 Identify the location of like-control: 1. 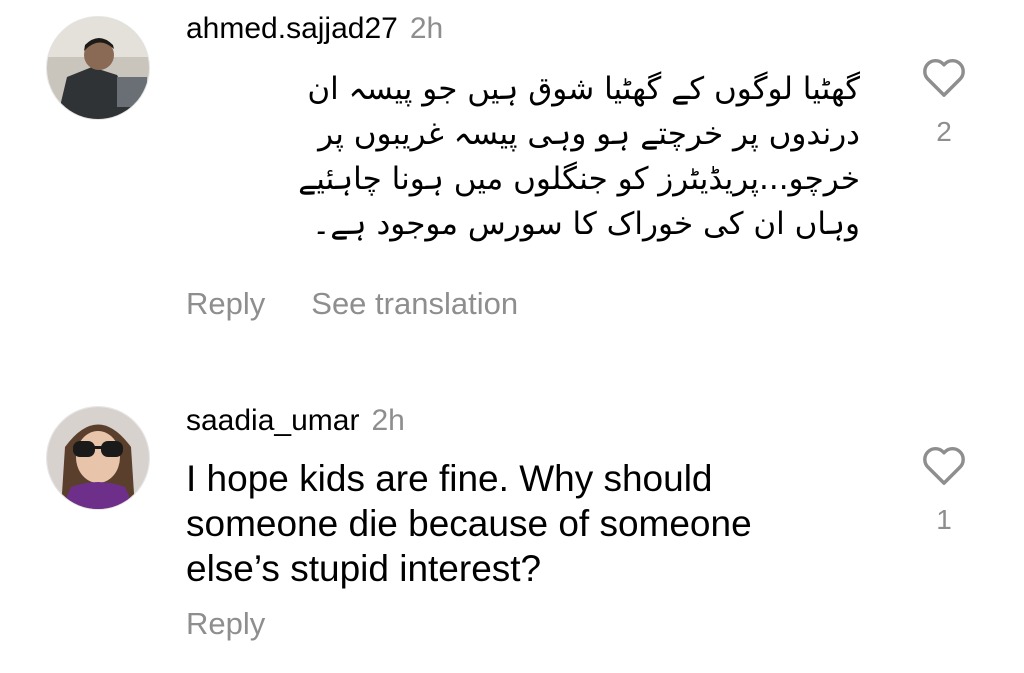
(944, 490).